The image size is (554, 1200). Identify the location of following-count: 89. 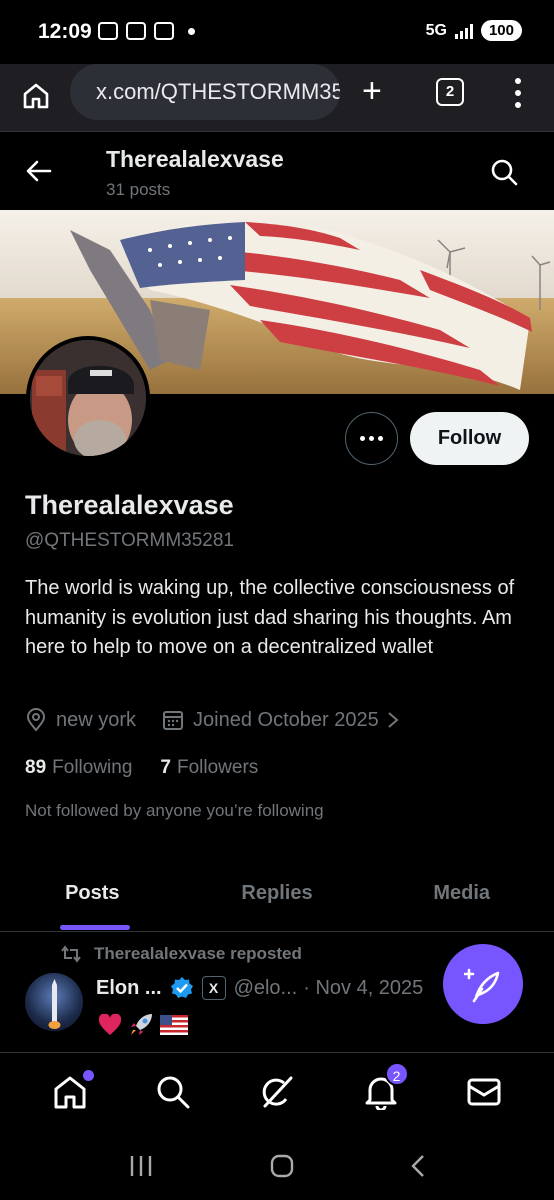
(36, 767).